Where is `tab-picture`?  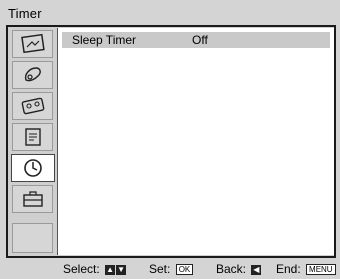
tab-picture is located at coordinates (32, 44).